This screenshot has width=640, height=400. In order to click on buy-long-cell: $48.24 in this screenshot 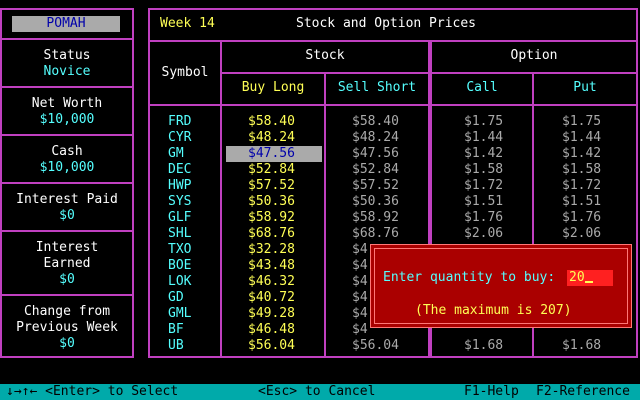, I will do `click(285, 138)`.